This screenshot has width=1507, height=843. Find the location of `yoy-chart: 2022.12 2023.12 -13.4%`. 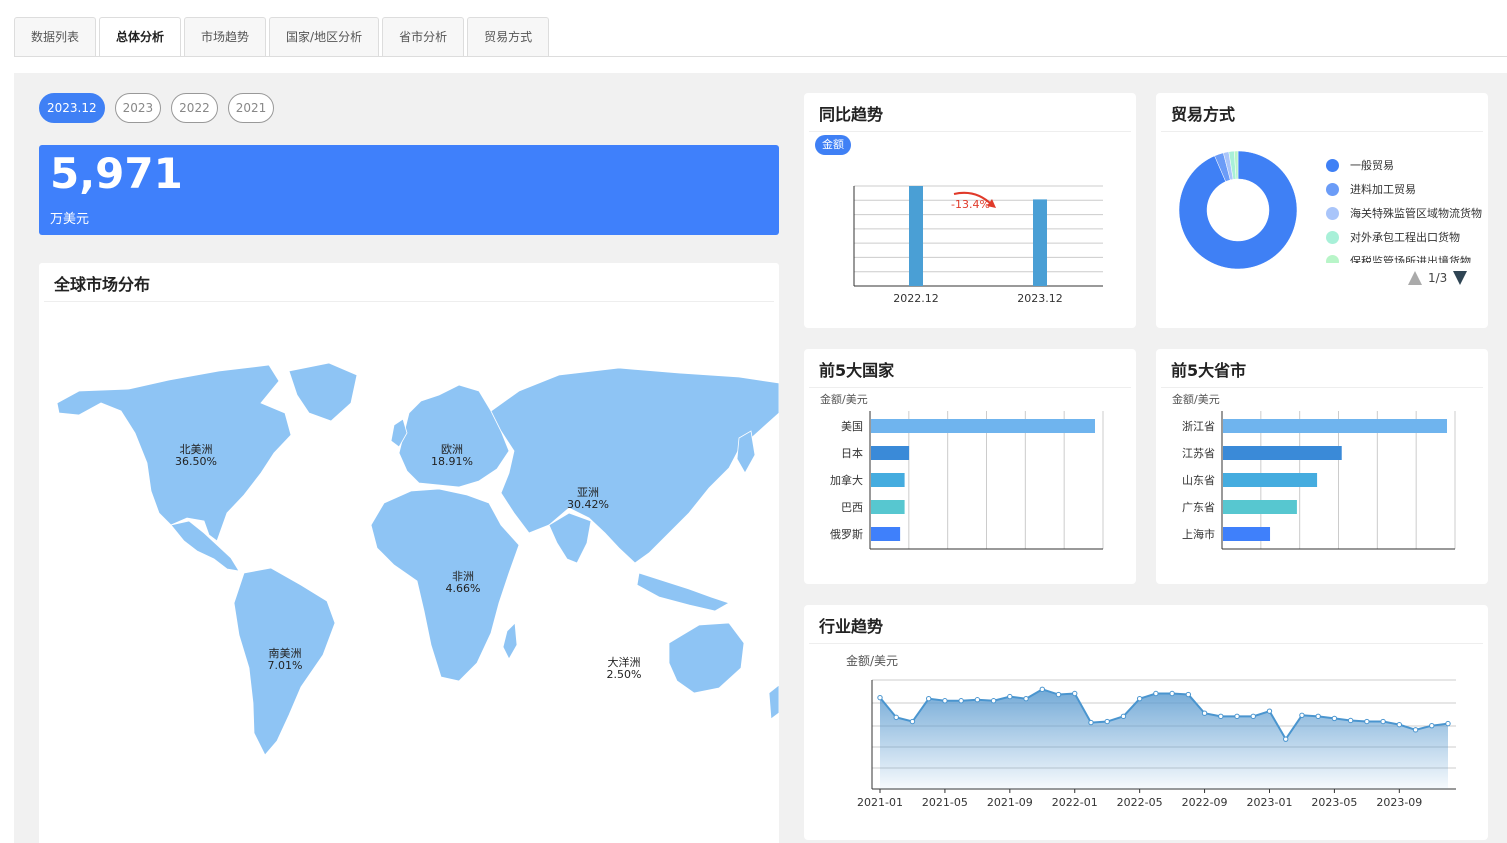

yoy-chart: 2022.12 2023.12 -13.4% is located at coordinates (978, 245).